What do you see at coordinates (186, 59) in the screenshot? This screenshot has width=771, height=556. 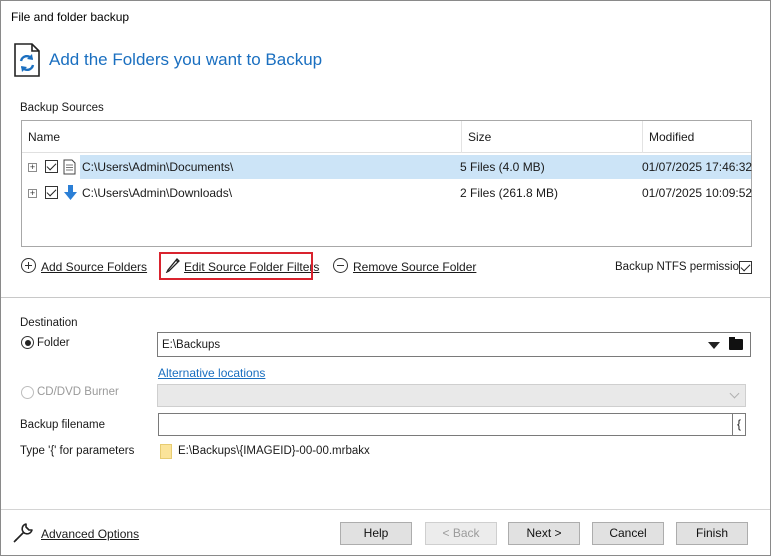 I see `page-title: Add the Folders you want to Backup` at bounding box center [186, 59].